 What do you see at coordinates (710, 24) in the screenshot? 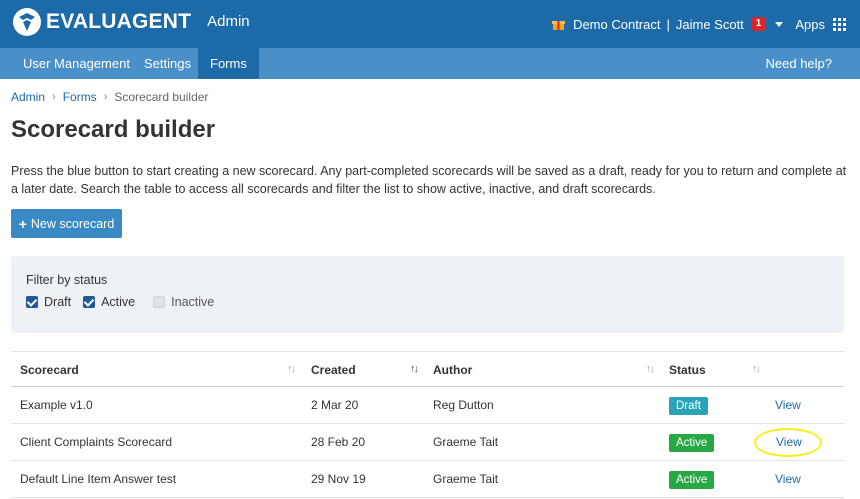
I see `user-name: Jaime Scott` at bounding box center [710, 24].